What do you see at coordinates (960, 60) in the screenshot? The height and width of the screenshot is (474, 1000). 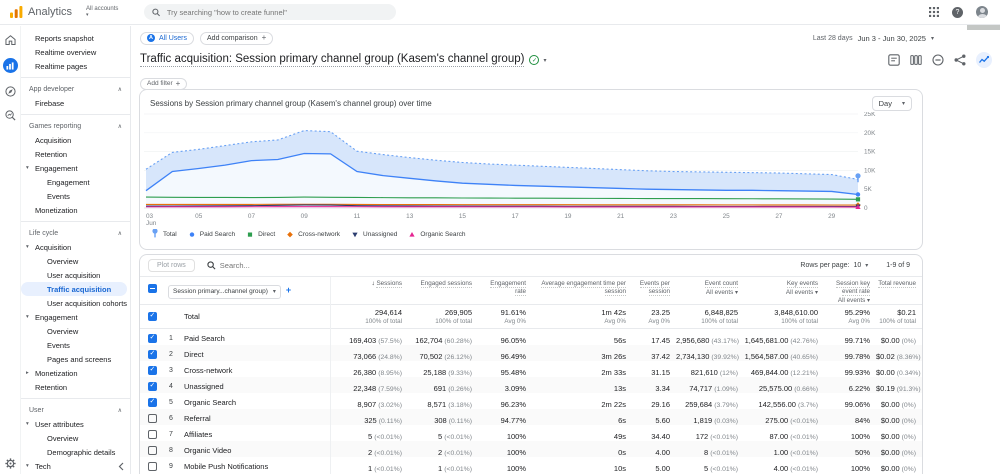 I see `share-icon` at bounding box center [960, 60].